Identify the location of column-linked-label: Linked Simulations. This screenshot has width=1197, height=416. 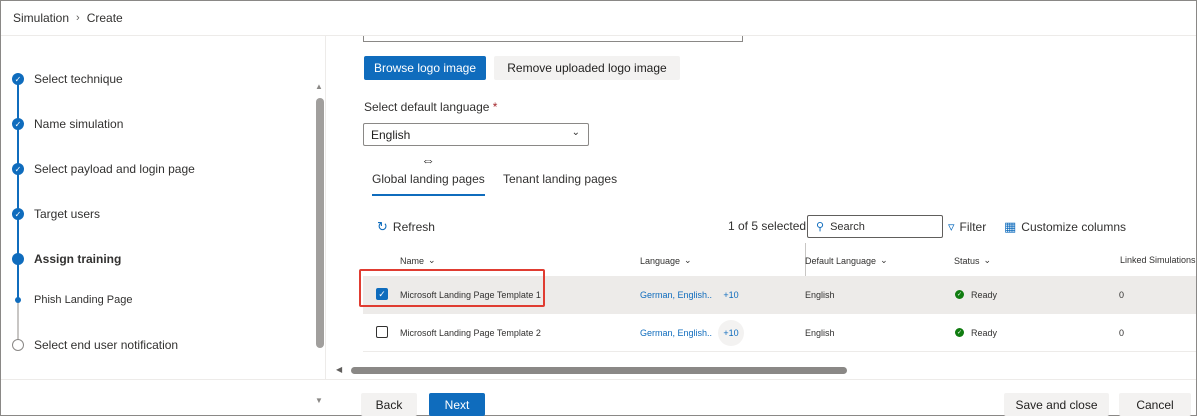
(1158, 260).